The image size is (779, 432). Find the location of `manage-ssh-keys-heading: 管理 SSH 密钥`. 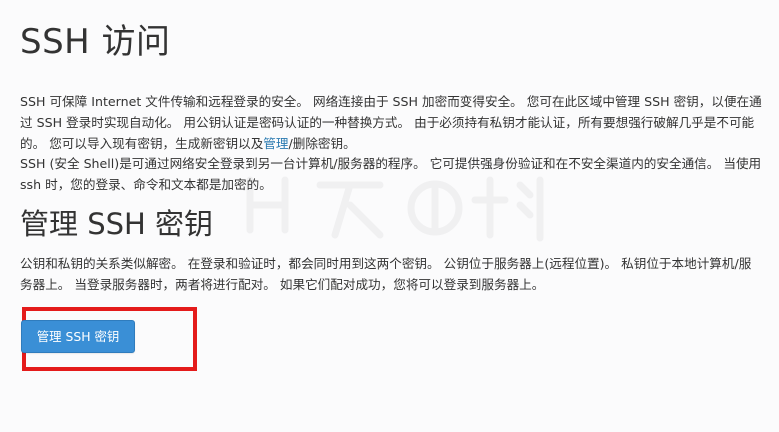

manage-ssh-keys-heading: 管理 SSH 密钥 is located at coordinates (117, 224).